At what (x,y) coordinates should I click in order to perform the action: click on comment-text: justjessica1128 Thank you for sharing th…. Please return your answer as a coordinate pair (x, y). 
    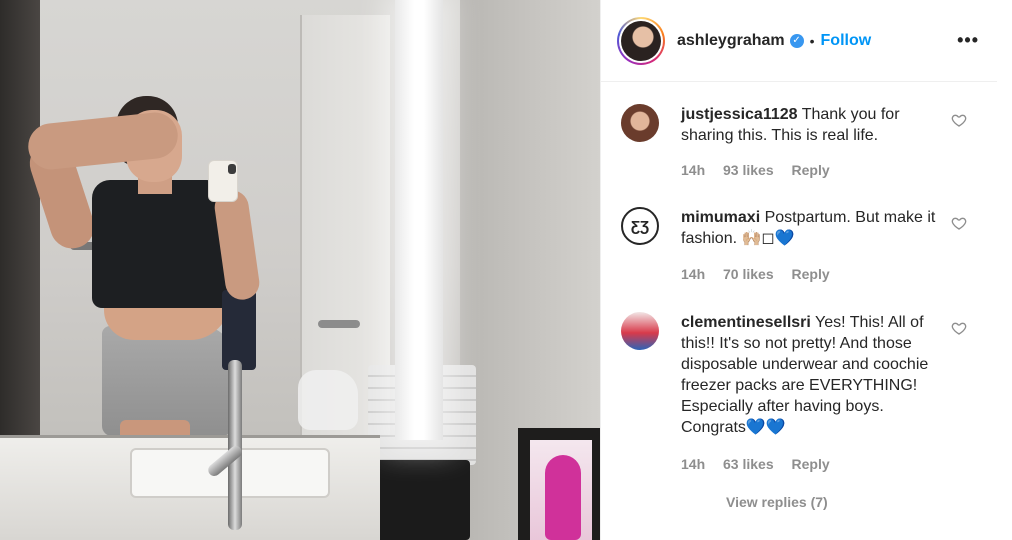
    Looking at the image, I should click on (816, 125).